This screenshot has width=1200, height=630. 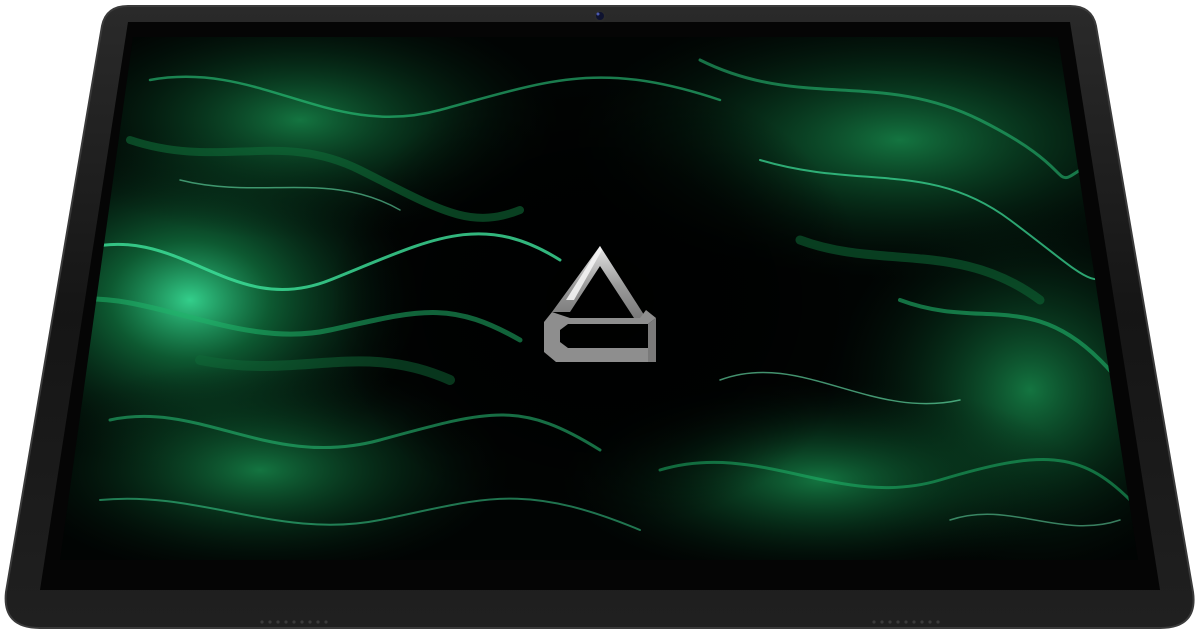 What do you see at coordinates (294, 622) in the screenshot?
I see `speaker-grille-left` at bounding box center [294, 622].